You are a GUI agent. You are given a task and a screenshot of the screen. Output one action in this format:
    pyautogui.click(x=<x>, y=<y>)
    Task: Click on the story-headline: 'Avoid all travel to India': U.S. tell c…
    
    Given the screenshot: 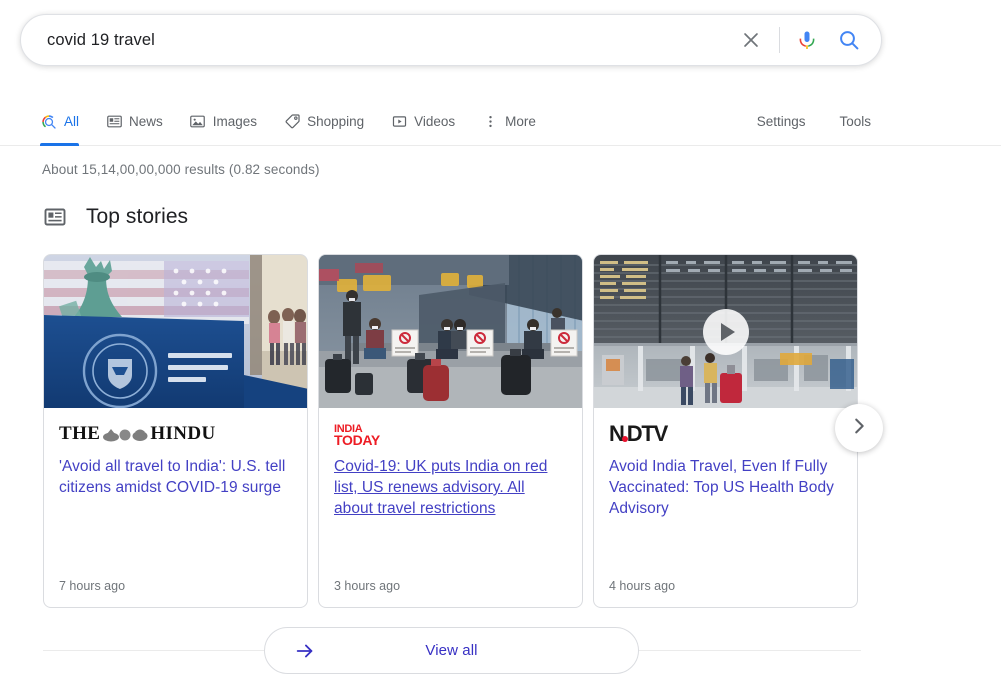 What is the action you would take?
    pyautogui.click(x=175, y=477)
    